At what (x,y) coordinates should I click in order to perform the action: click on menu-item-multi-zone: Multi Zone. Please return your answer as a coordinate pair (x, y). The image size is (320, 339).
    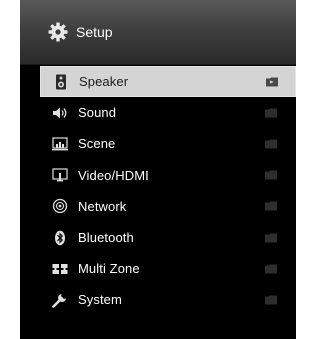
    Looking at the image, I should click on (168, 268).